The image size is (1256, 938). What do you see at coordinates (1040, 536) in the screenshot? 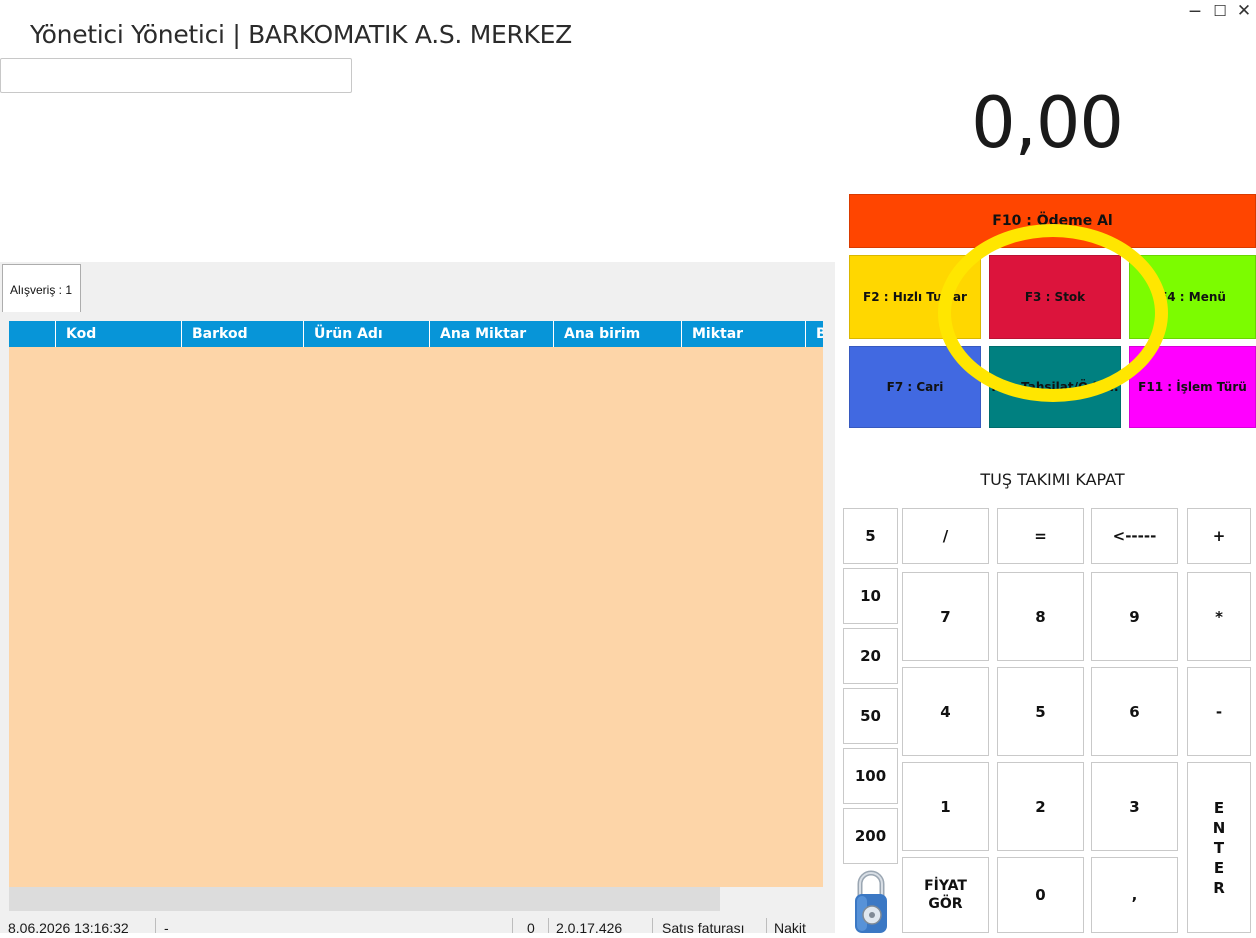
I see `key-equals: =` at bounding box center [1040, 536].